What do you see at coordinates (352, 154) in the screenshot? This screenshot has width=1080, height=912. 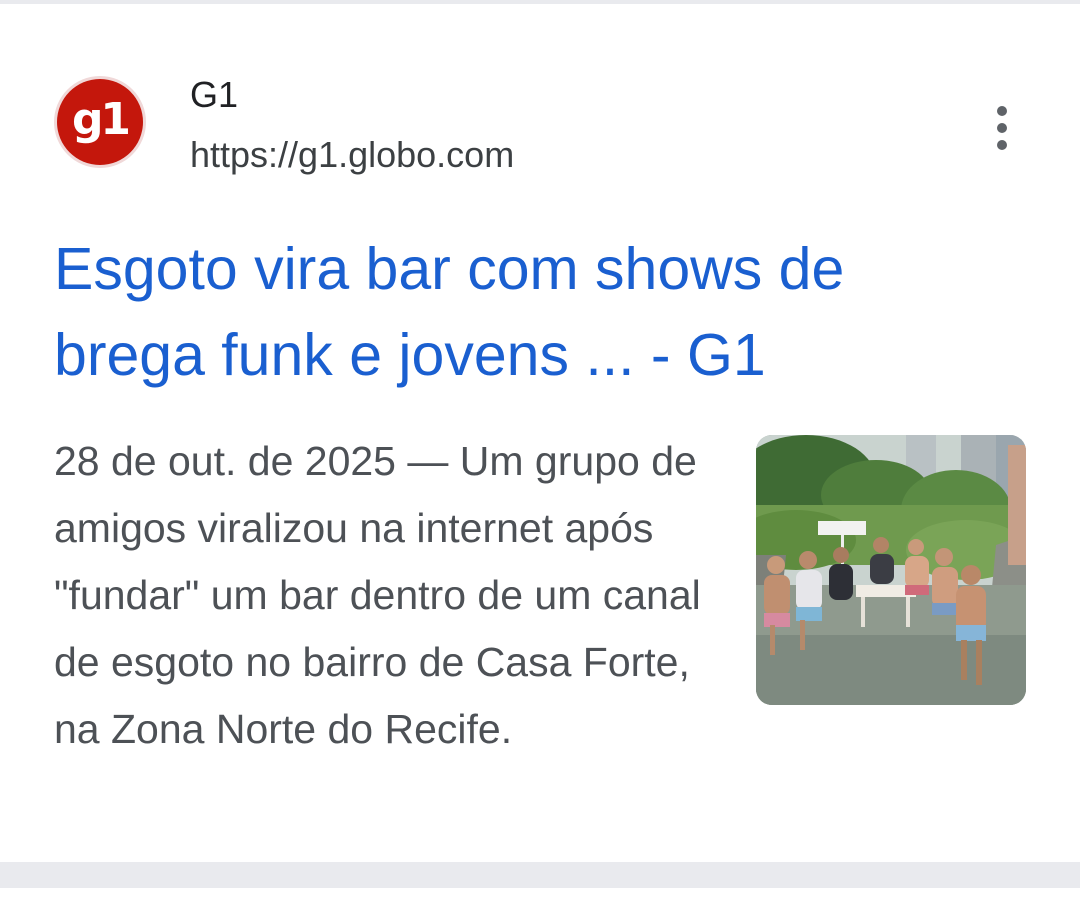 I see `site-url: https://g1.globo.com` at bounding box center [352, 154].